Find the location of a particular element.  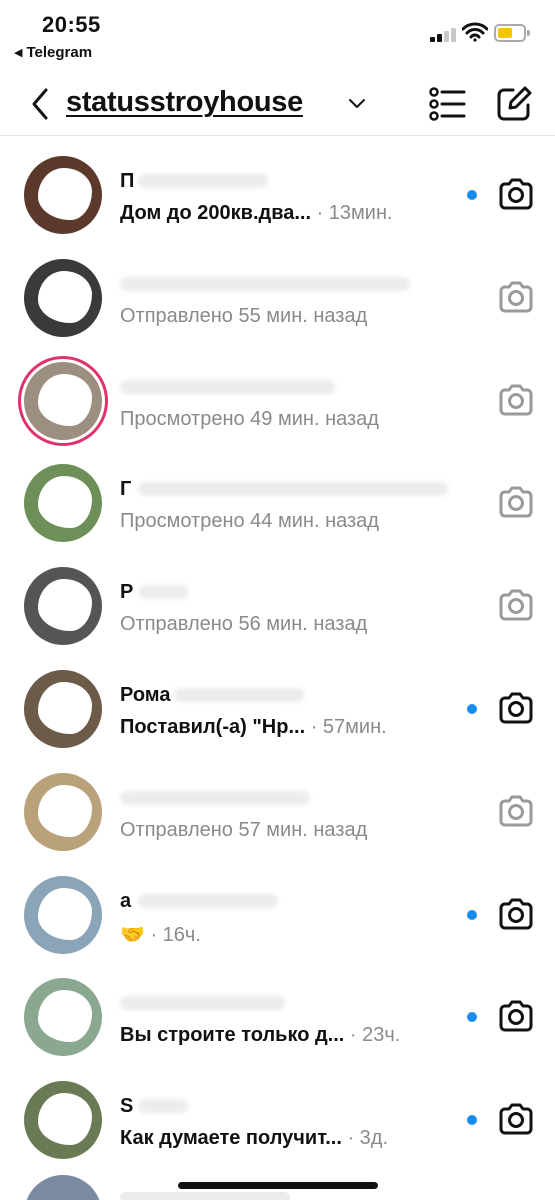

preview-text: Просмотрено 49 мин. назад is located at coordinates (249, 418).